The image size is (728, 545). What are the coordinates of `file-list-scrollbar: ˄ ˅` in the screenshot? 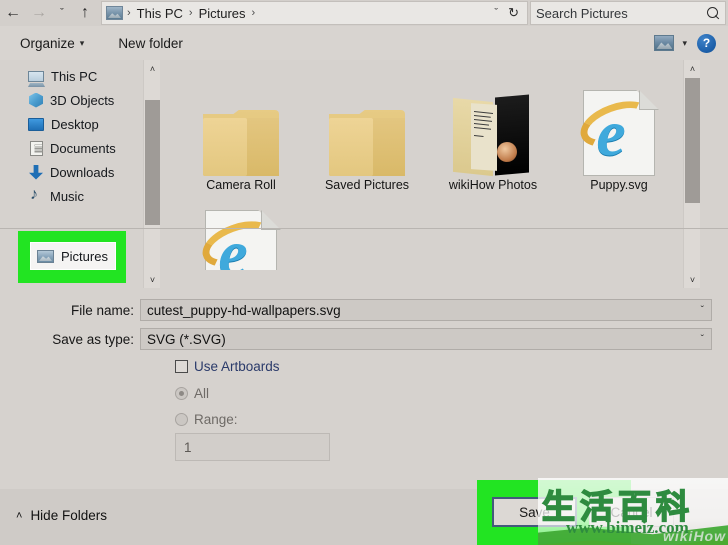 It's located at (691, 174).